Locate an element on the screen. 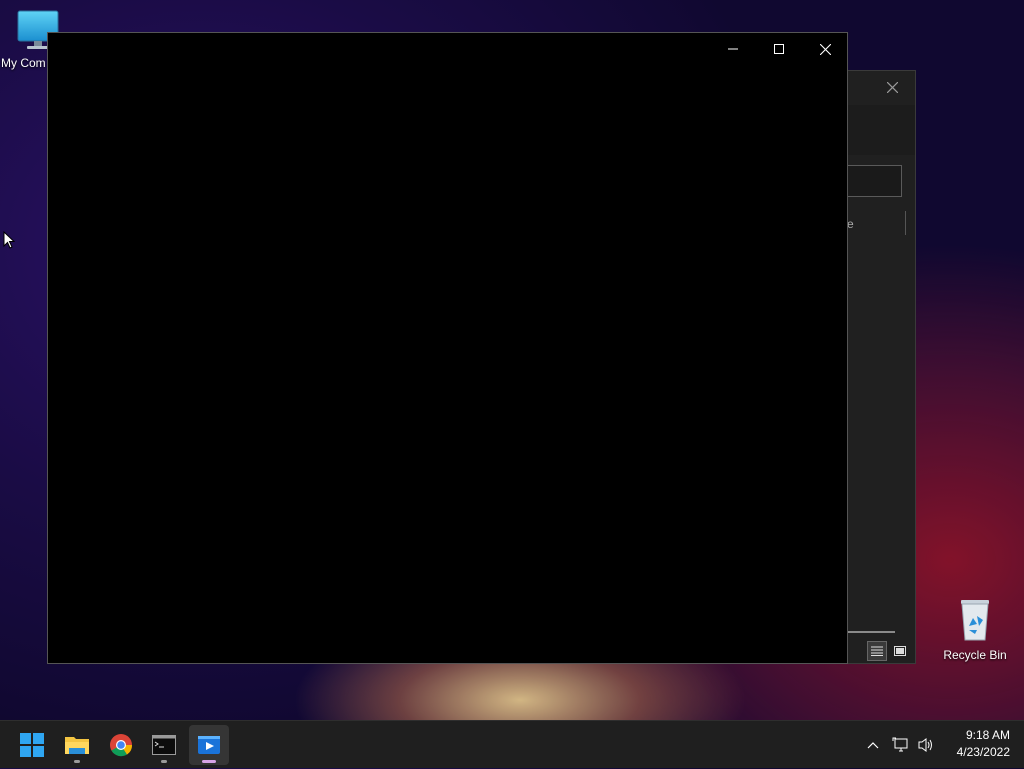 This screenshot has width=1024, height=769. terminal-icon is located at coordinates (164, 745).